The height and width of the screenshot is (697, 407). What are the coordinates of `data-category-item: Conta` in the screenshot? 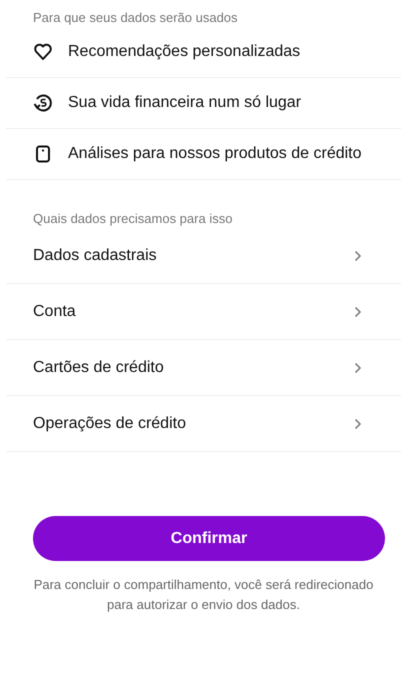 It's located at (203, 312).